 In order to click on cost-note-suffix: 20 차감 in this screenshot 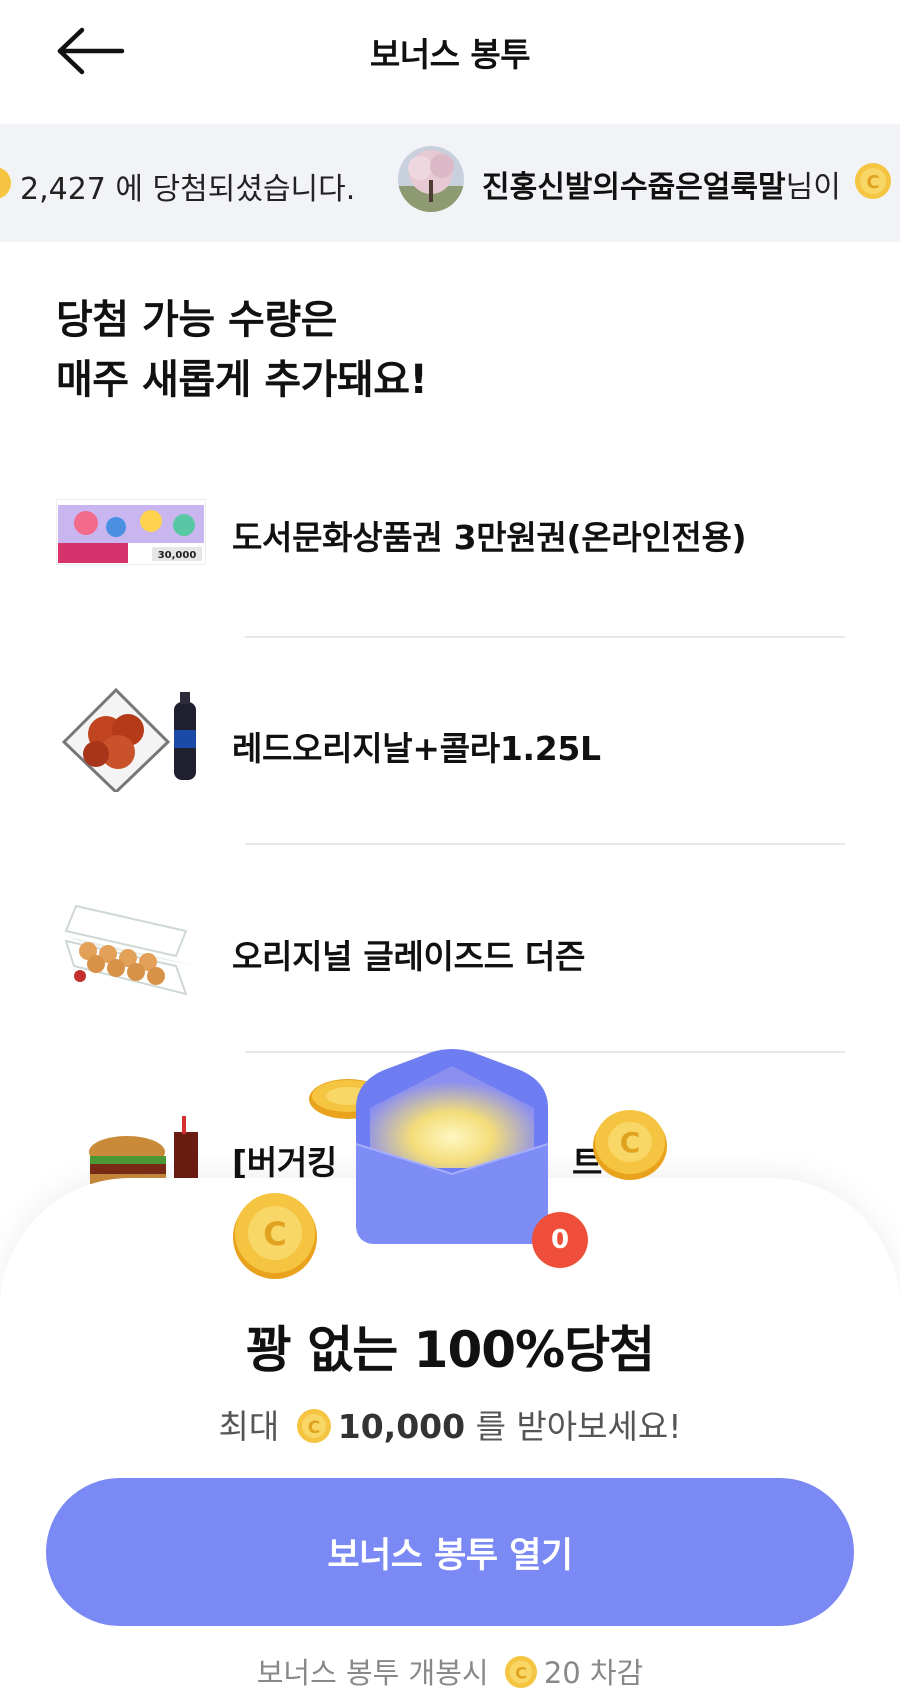, I will do `click(593, 1673)`.